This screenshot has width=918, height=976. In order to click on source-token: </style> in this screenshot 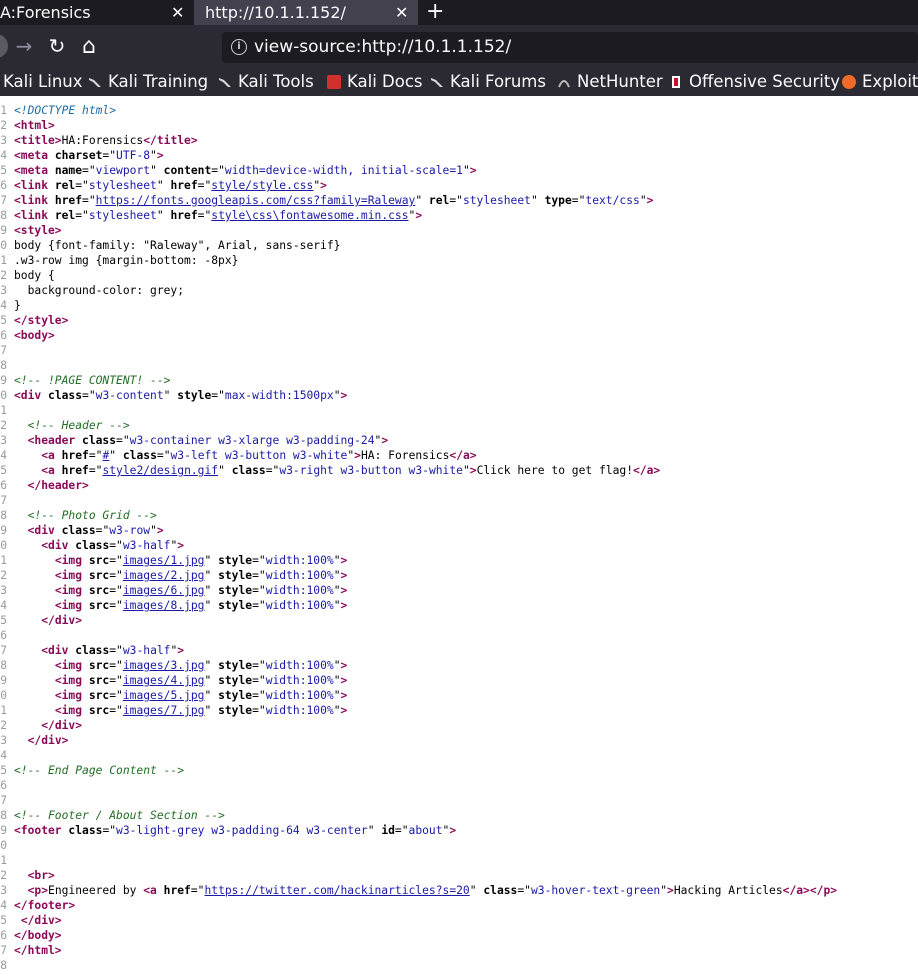, I will do `click(41, 320)`.